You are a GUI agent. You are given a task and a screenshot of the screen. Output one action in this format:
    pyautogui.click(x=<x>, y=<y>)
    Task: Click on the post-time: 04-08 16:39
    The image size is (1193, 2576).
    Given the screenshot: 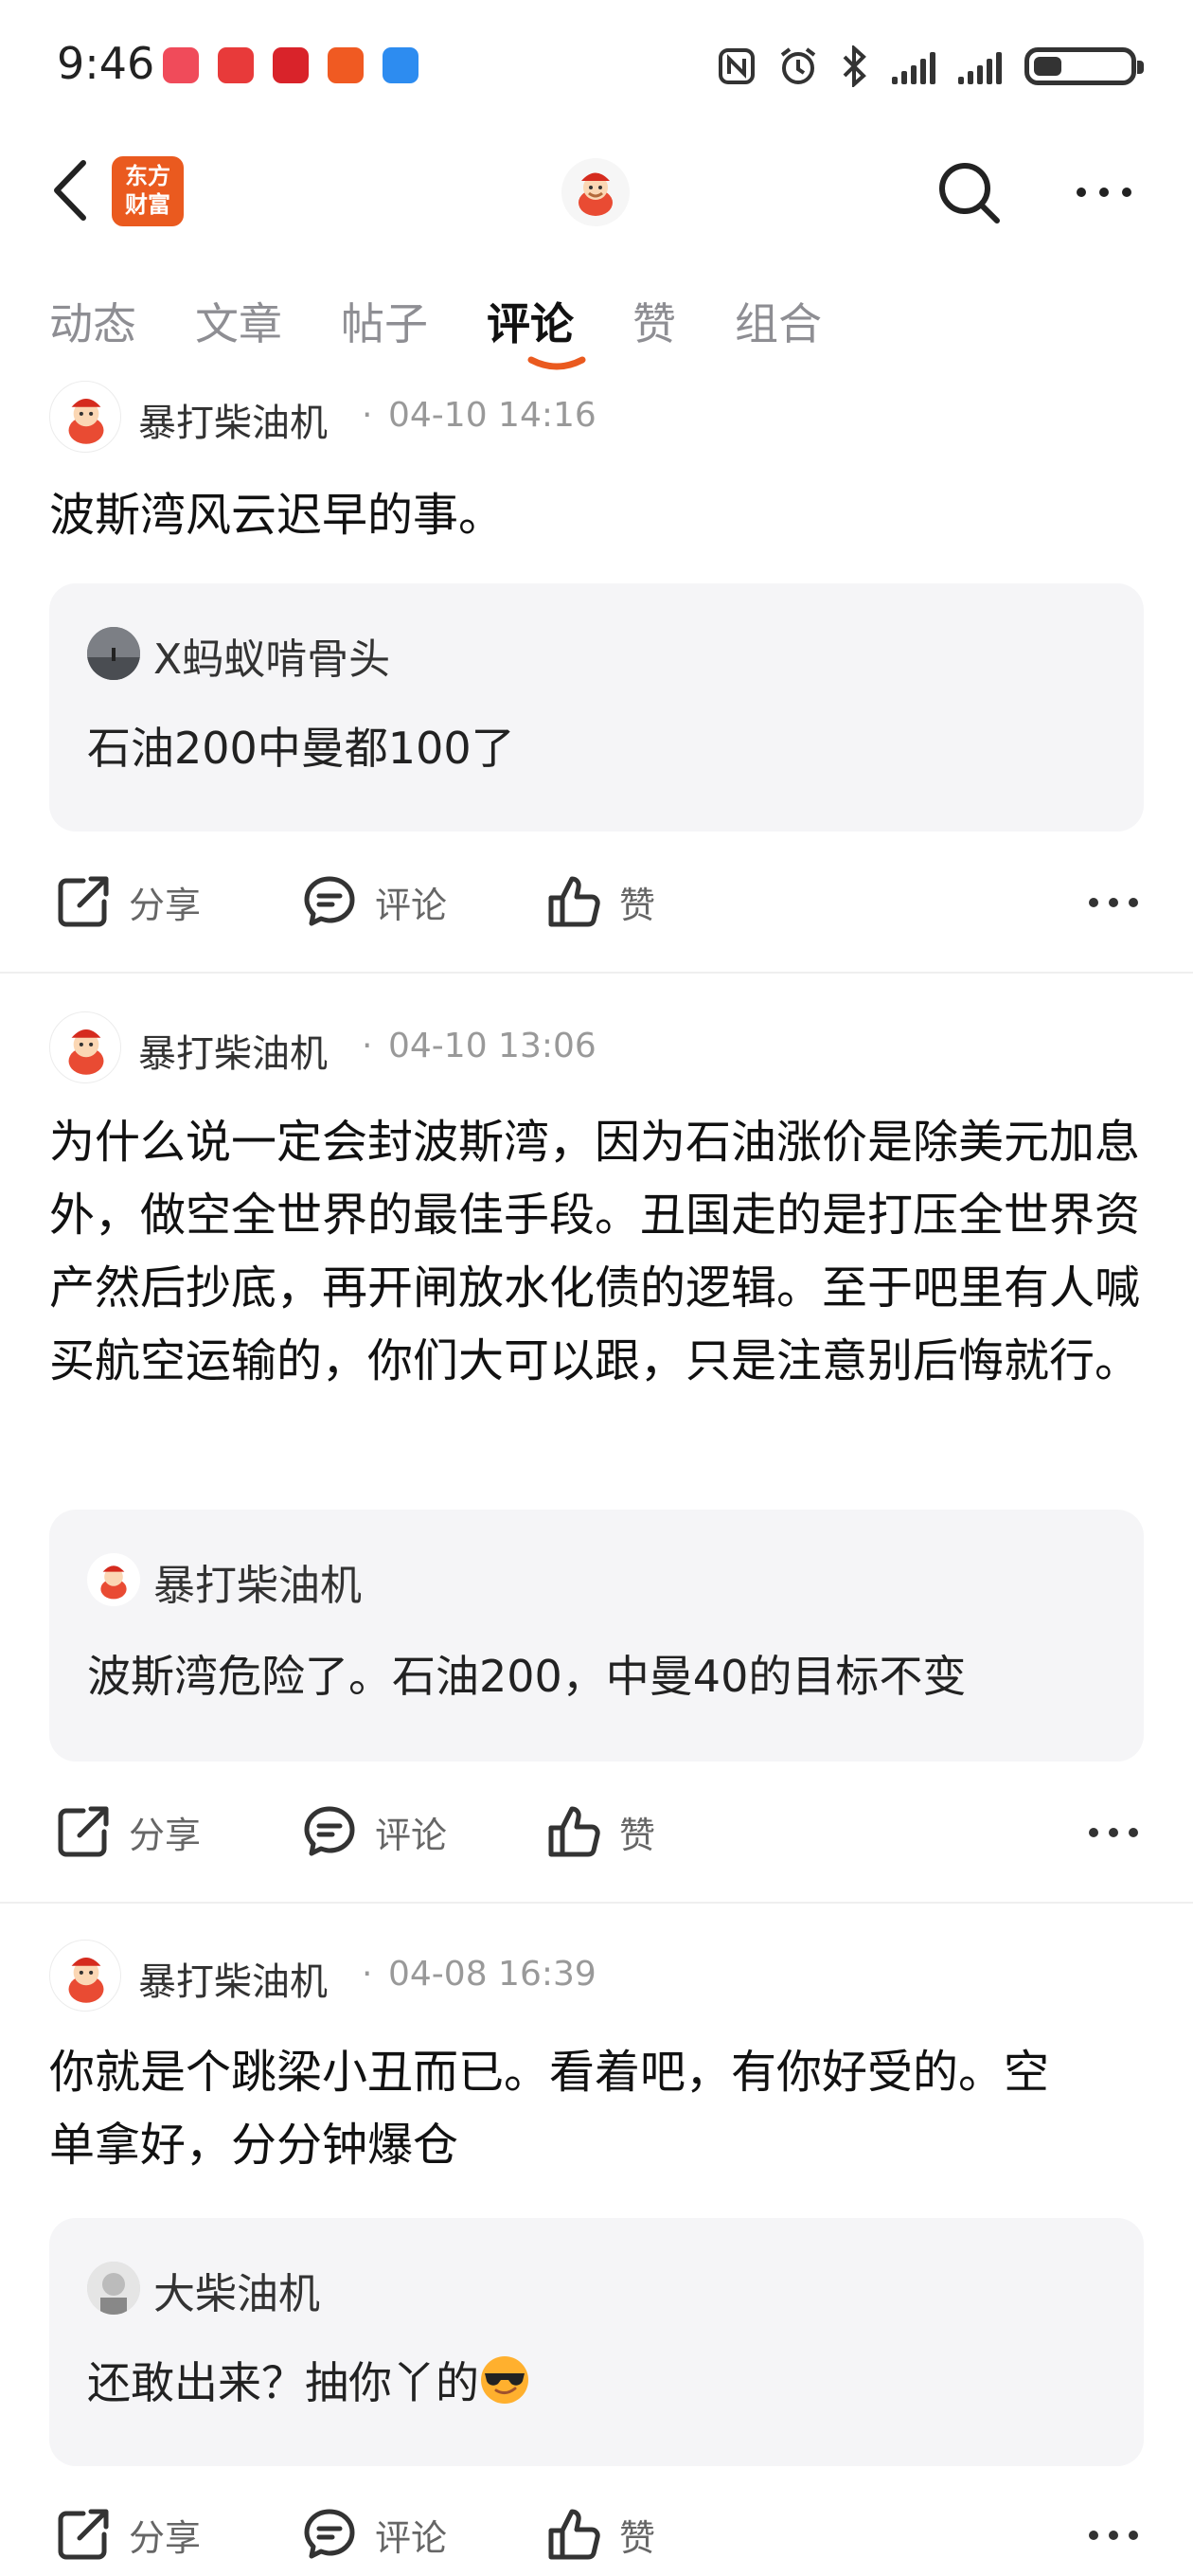 What is the action you would take?
    pyautogui.click(x=492, y=1974)
    